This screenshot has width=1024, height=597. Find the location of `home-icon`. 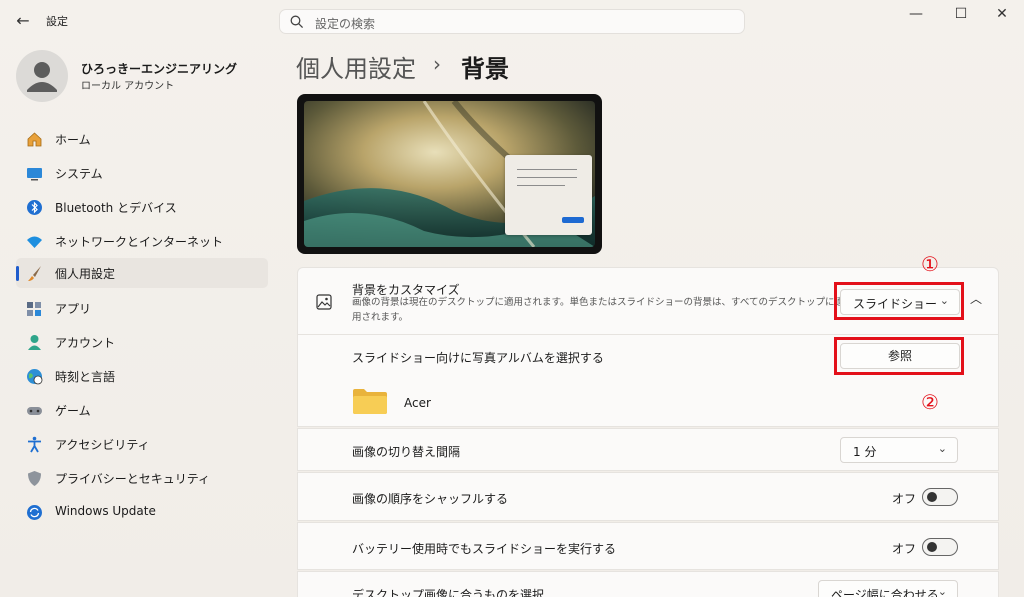

home-icon is located at coordinates (34, 139).